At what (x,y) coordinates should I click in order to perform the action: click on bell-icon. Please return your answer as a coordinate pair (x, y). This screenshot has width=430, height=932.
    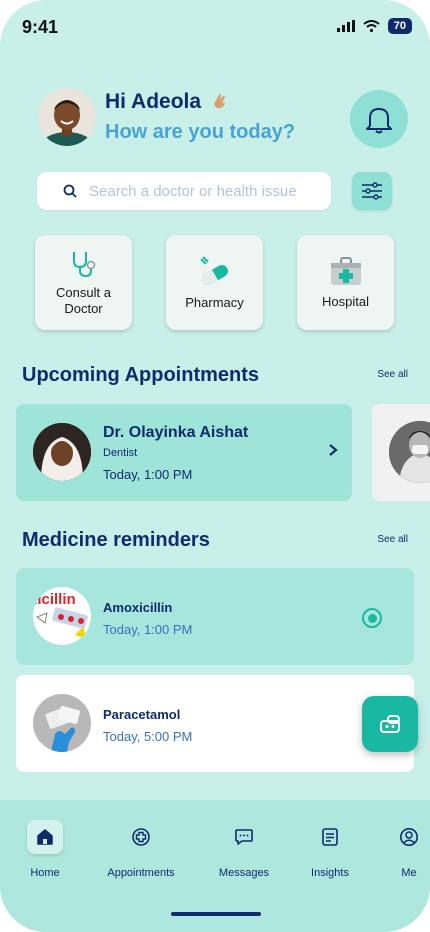
    Looking at the image, I should click on (379, 121).